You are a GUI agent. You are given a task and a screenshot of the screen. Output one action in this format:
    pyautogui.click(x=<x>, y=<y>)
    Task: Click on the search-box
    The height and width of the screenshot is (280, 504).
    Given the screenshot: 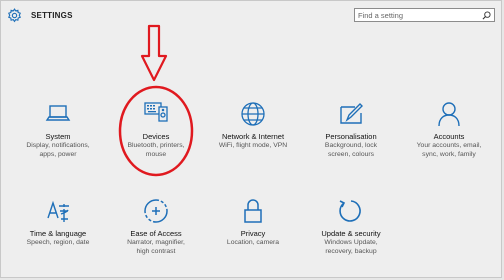 What is the action you would take?
    pyautogui.click(x=424, y=15)
    